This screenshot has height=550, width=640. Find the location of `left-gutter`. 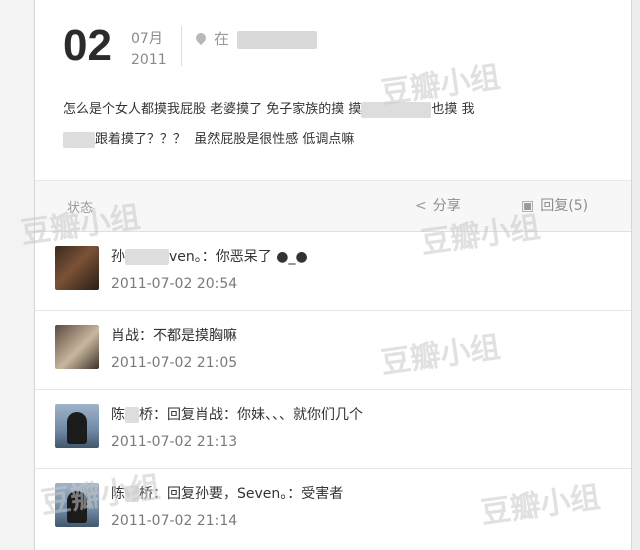

left-gutter is located at coordinates (17, 275).